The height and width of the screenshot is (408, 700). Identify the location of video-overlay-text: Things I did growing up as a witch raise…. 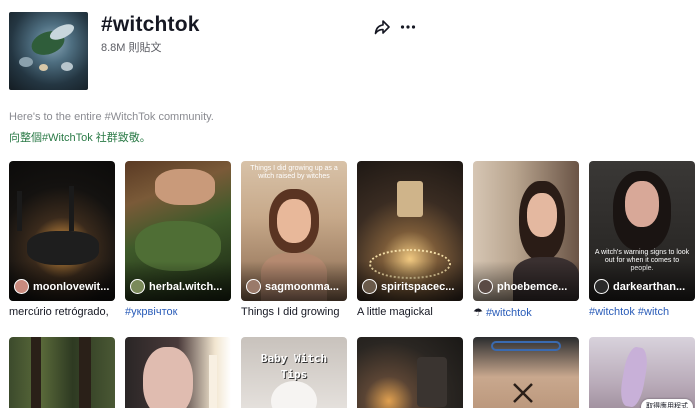
(294, 172).